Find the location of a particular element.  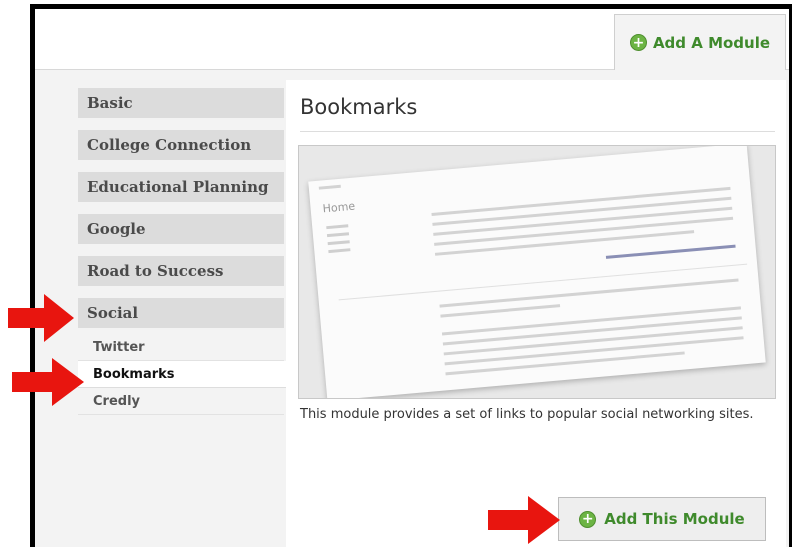

sub-item-twitter: Twitter is located at coordinates (181, 347).